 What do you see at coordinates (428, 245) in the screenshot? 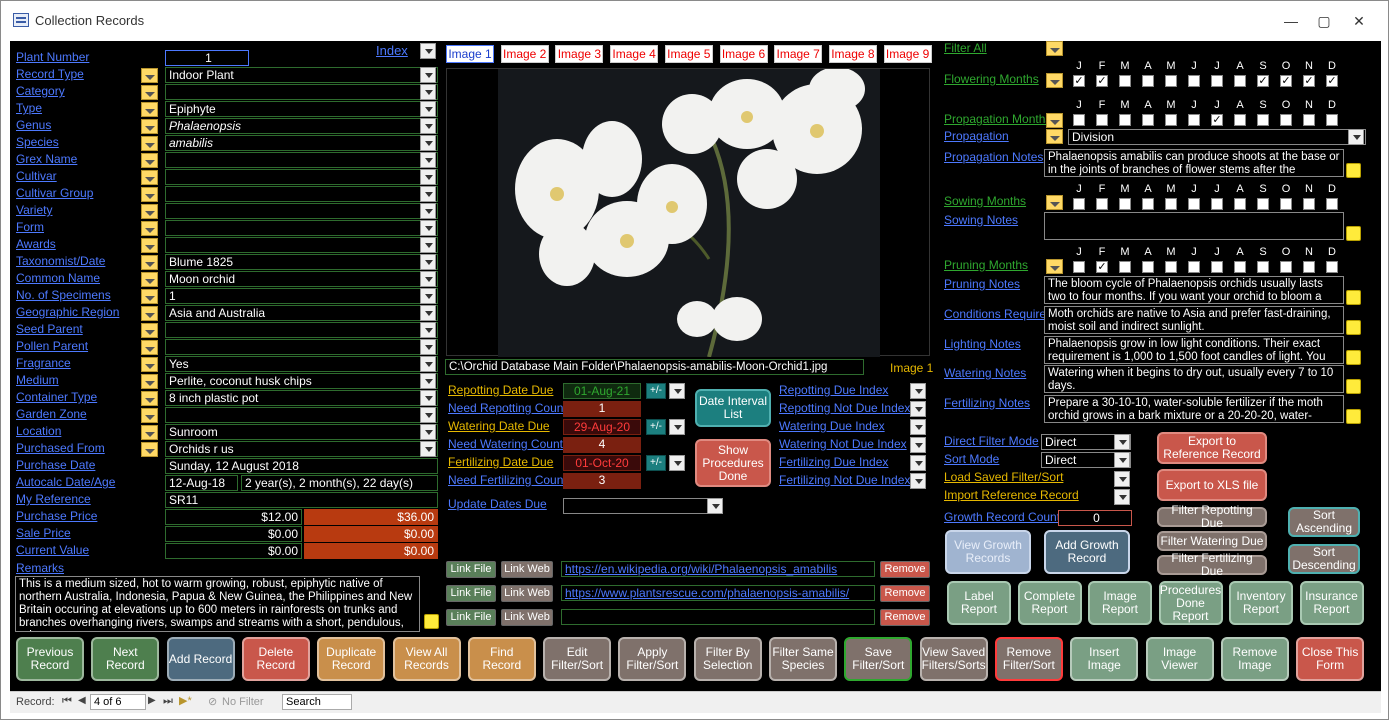
I see `awards-dropdown-icon` at bounding box center [428, 245].